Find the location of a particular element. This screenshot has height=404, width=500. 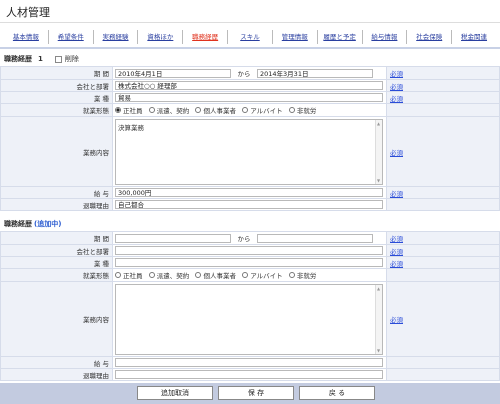

salary-input is located at coordinates (249, 362).